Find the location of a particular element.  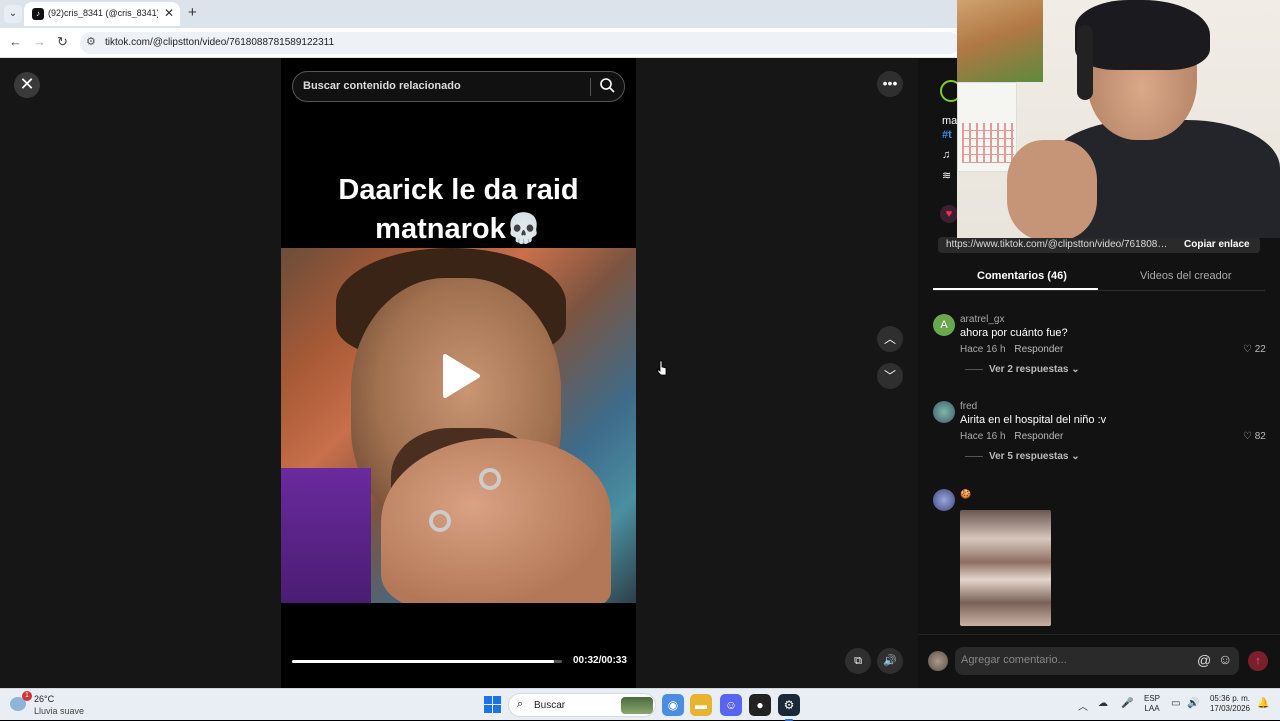

copy-link-button: Copiar enlace is located at coordinates (1217, 244).